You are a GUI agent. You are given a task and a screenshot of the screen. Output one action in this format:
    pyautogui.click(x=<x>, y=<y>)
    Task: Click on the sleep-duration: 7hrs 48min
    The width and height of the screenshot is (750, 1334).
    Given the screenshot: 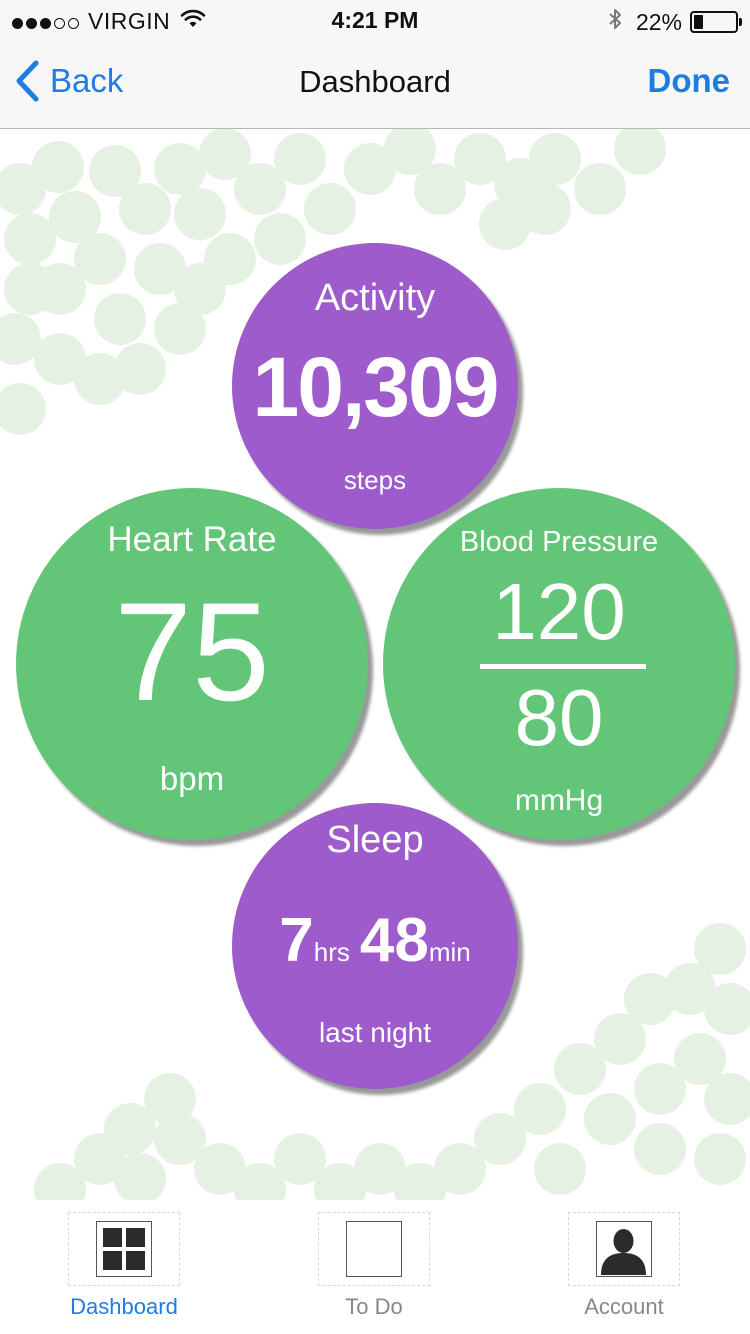 What is the action you would take?
    pyautogui.click(x=375, y=940)
    